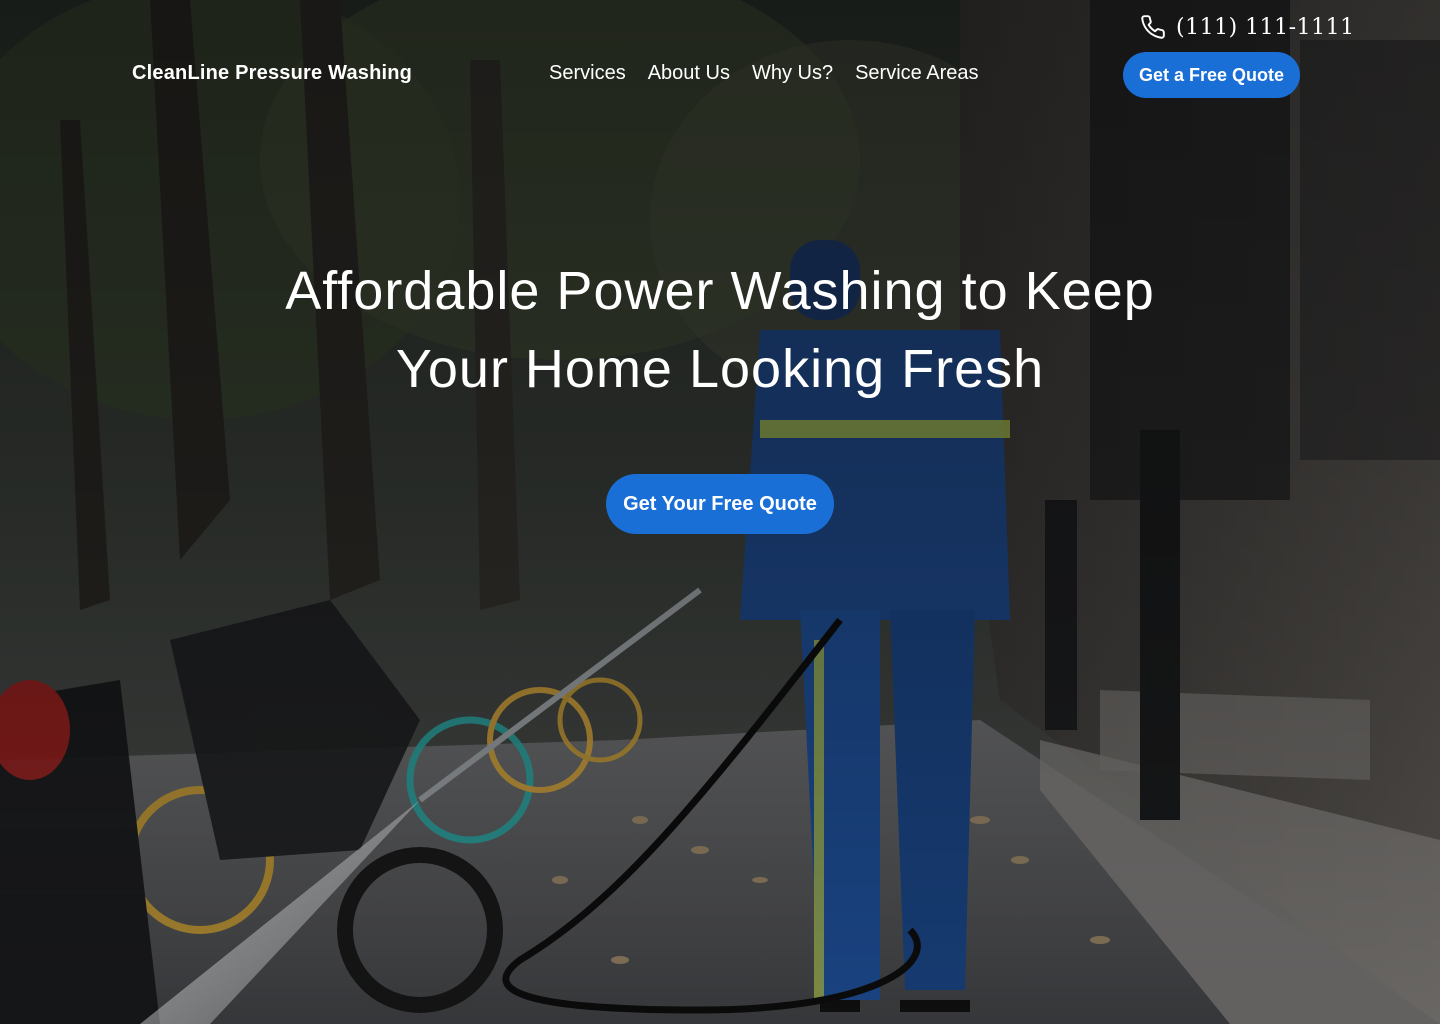 Image resolution: width=1440 pixels, height=1024 pixels. What do you see at coordinates (689, 73) in the screenshot?
I see `nav-item-about-us: About Us` at bounding box center [689, 73].